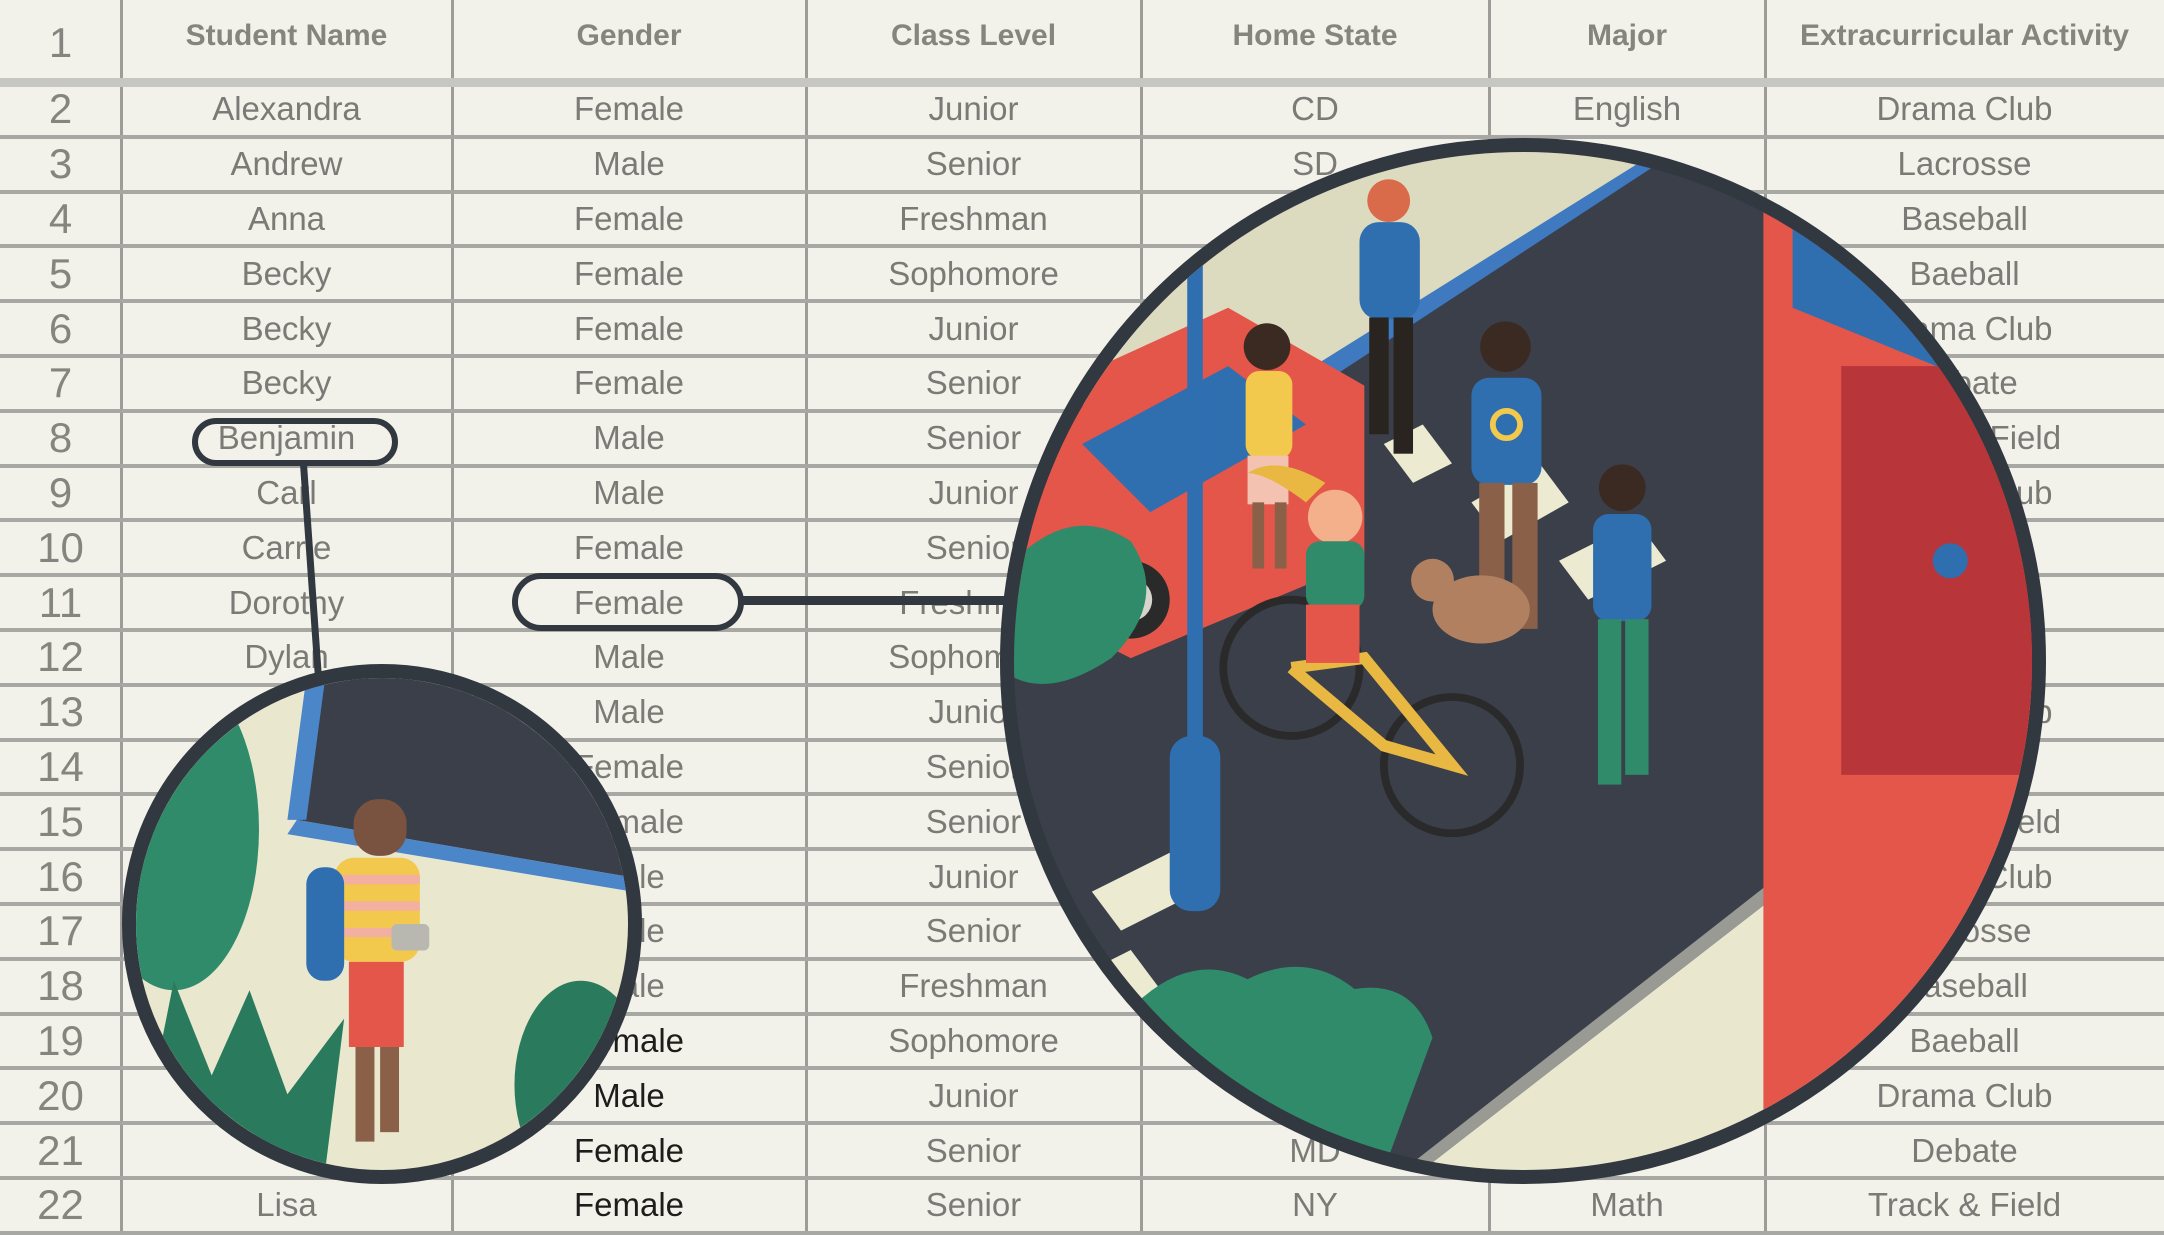 Image resolution: width=2164 pixels, height=1235 pixels. What do you see at coordinates (60, 1205) in the screenshot?
I see `row-number: 22` at bounding box center [60, 1205].